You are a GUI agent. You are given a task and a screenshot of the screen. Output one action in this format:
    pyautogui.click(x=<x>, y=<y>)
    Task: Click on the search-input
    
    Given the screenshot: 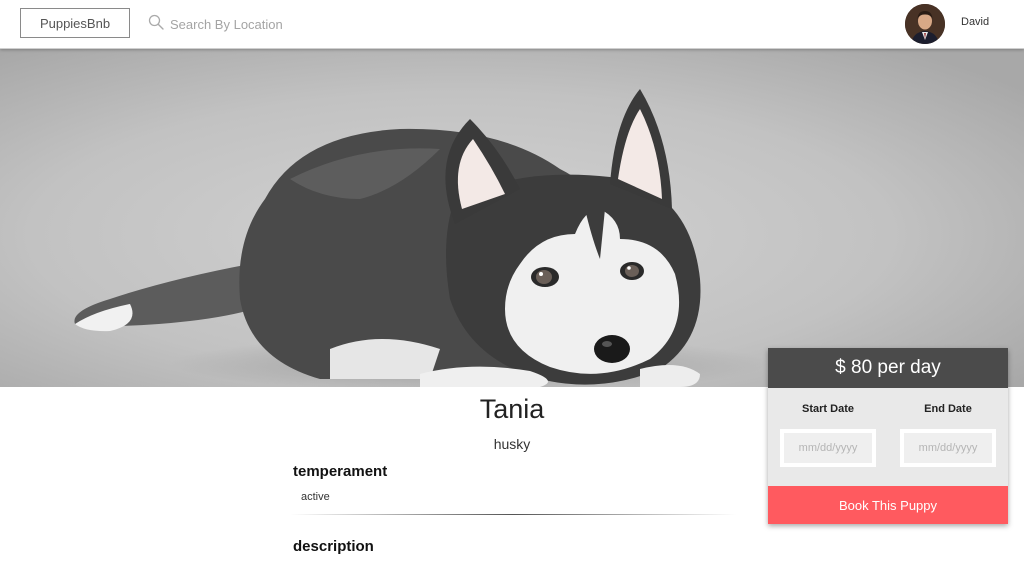 What is the action you would take?
    pyautogui.click(x=300, y=24)
    